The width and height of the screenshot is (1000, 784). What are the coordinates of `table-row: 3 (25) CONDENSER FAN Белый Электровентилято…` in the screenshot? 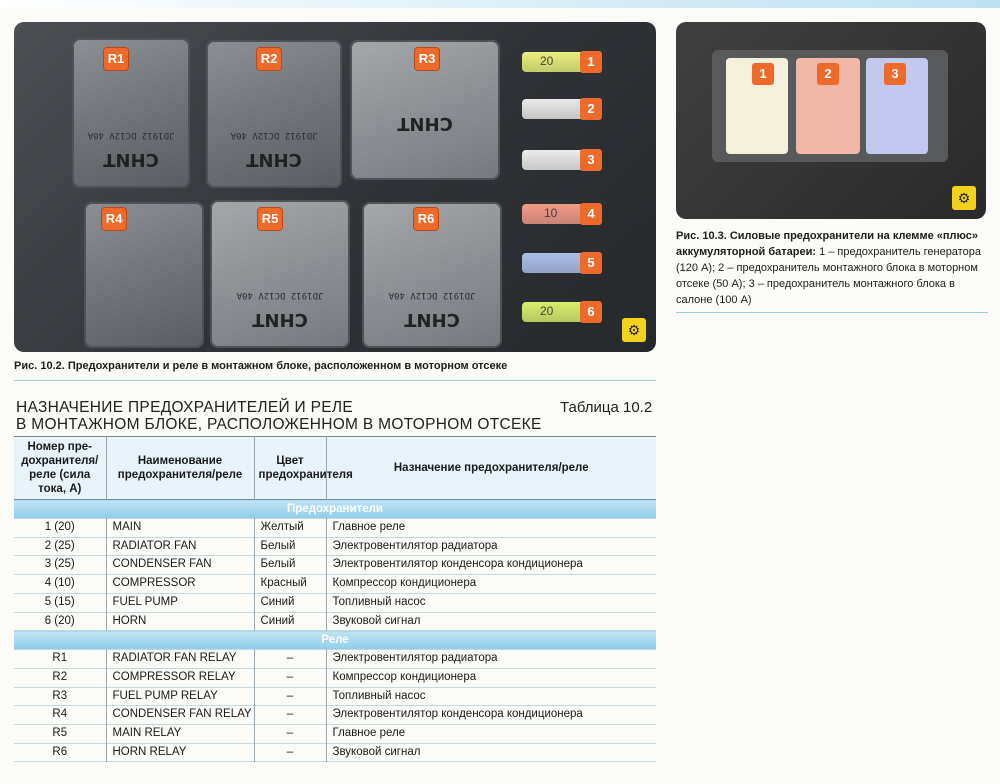 It's located at (335, 565).